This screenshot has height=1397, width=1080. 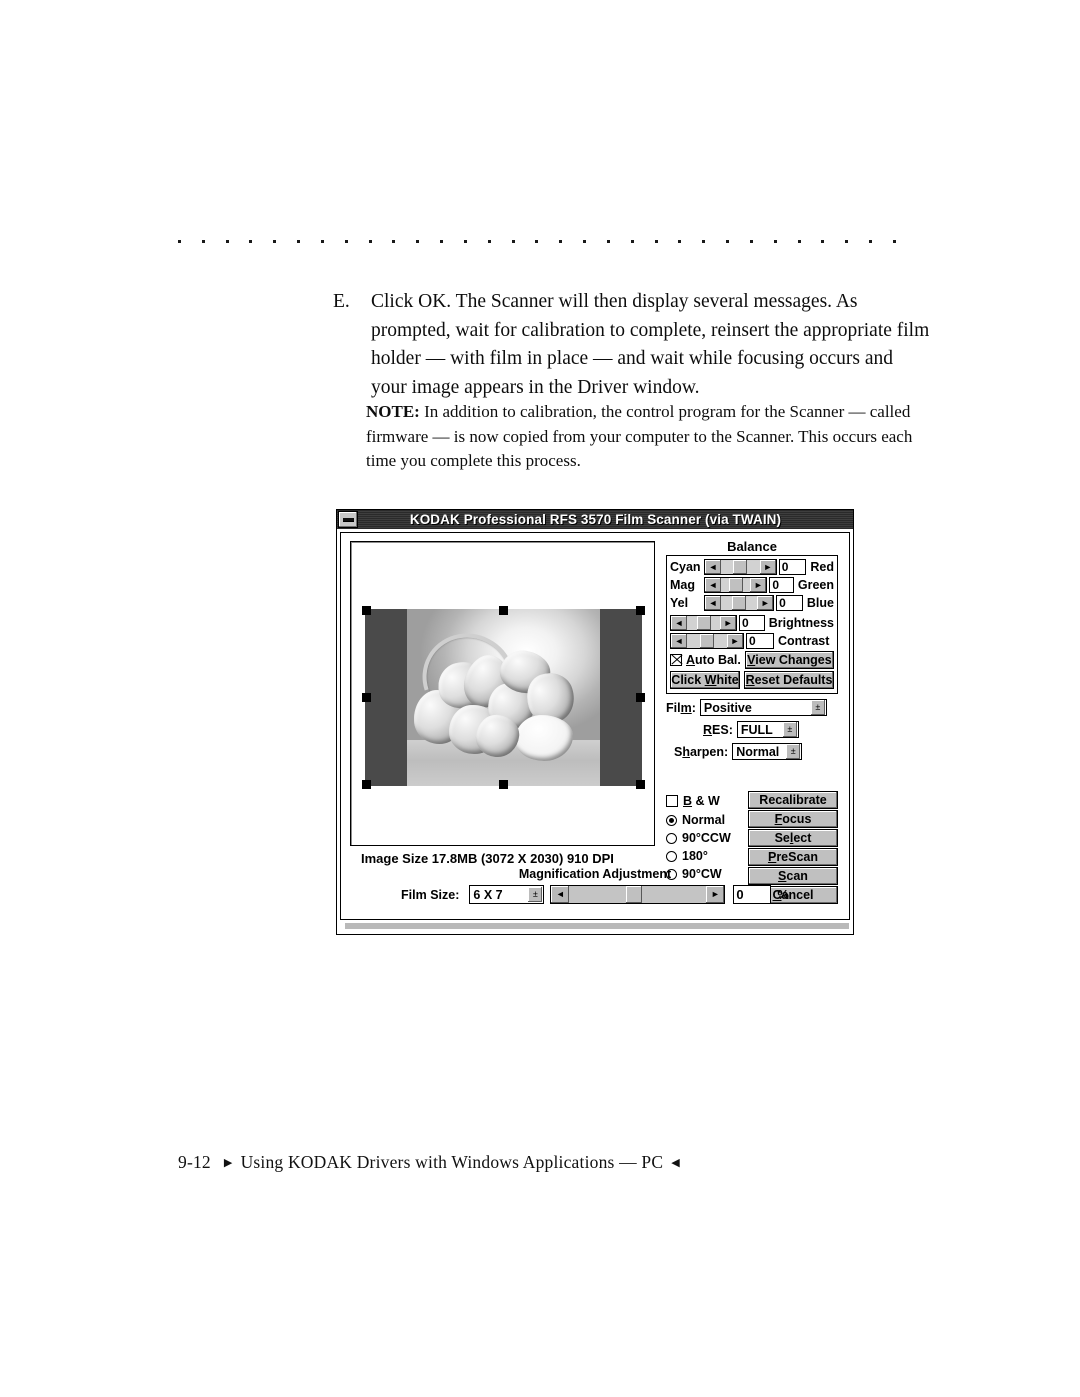 What do you see at coordinates (705, 680) in the screenshot?
I see `click-white-button: Click White` at bounding box center [705, 680].